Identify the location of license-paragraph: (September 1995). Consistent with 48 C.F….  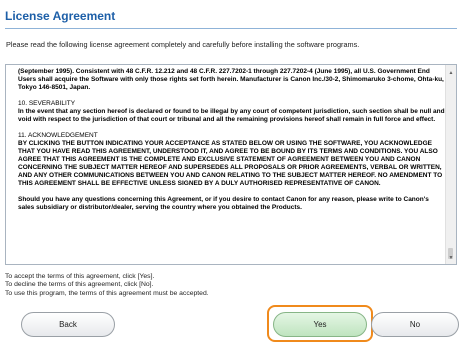
(231, 80).